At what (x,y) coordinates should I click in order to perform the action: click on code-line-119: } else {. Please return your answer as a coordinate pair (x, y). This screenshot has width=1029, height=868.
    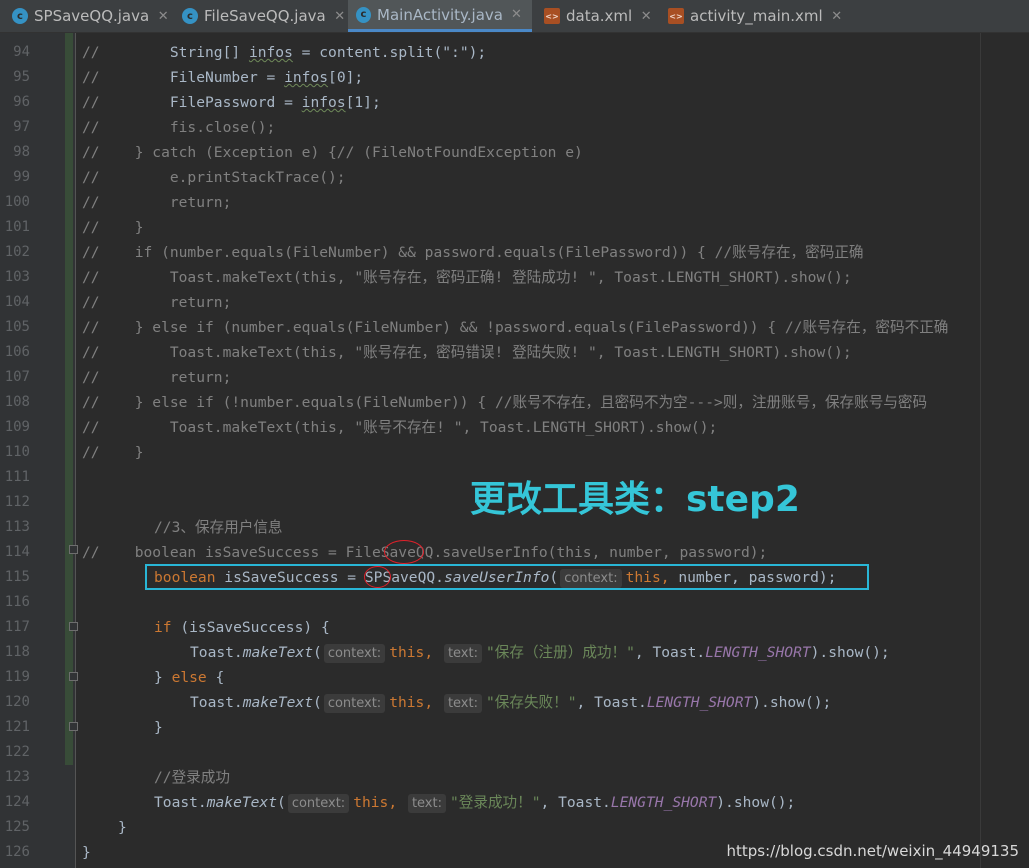
    Looking at the image, I should click on (189, 677).